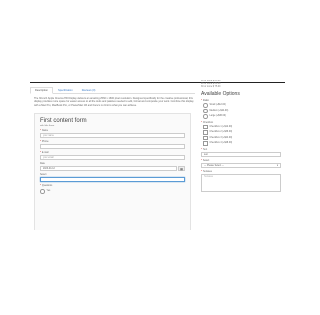 This screenshot has width=320, height=315. I want to click on radio-option-large: Large (+$36.00), so click(244, 116).